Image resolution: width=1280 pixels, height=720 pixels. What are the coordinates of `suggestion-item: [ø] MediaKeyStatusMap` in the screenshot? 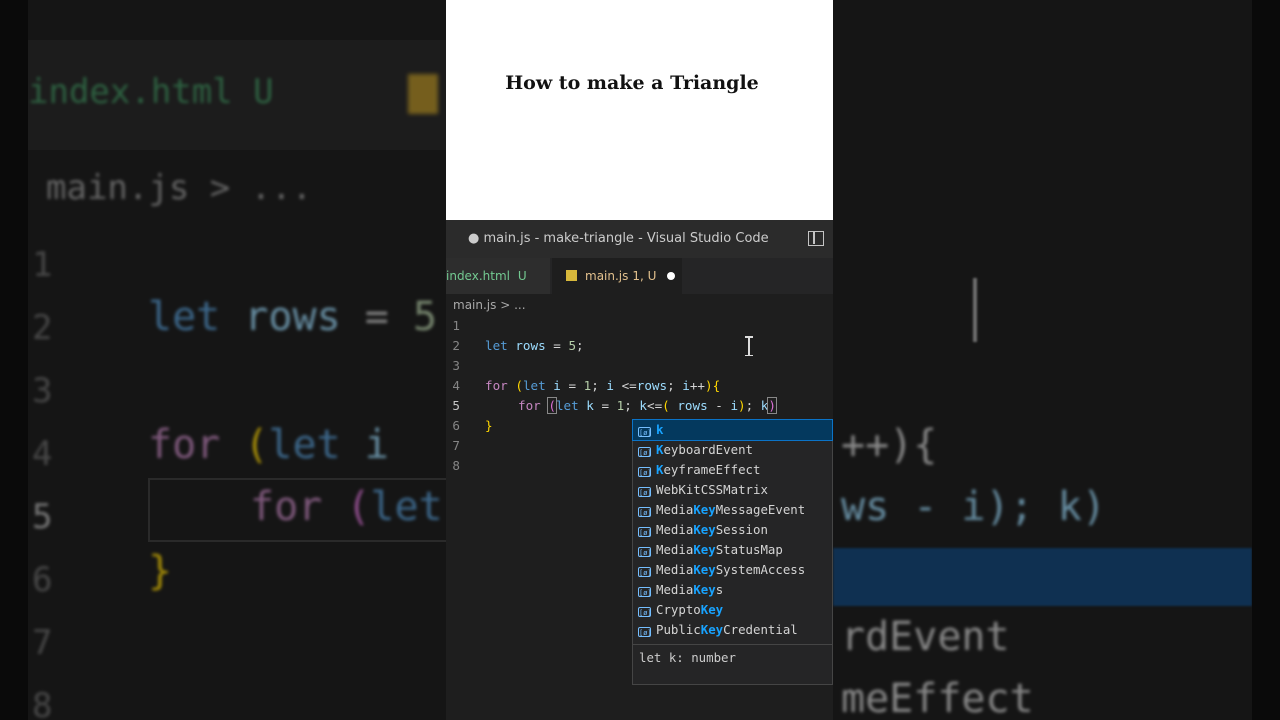 It's located at (732, 550).